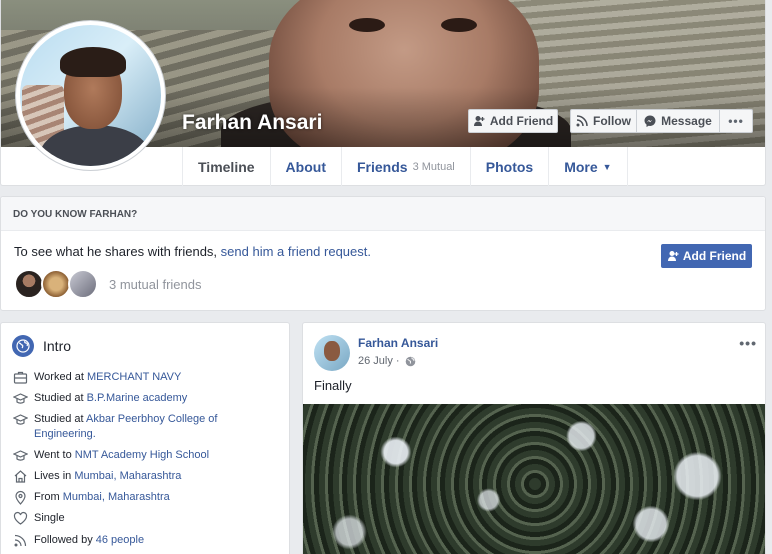 The width and height of the screenshot is (772, 554). I want to click on tab-friends: Friends 3 Mutual, so click(406, 166).